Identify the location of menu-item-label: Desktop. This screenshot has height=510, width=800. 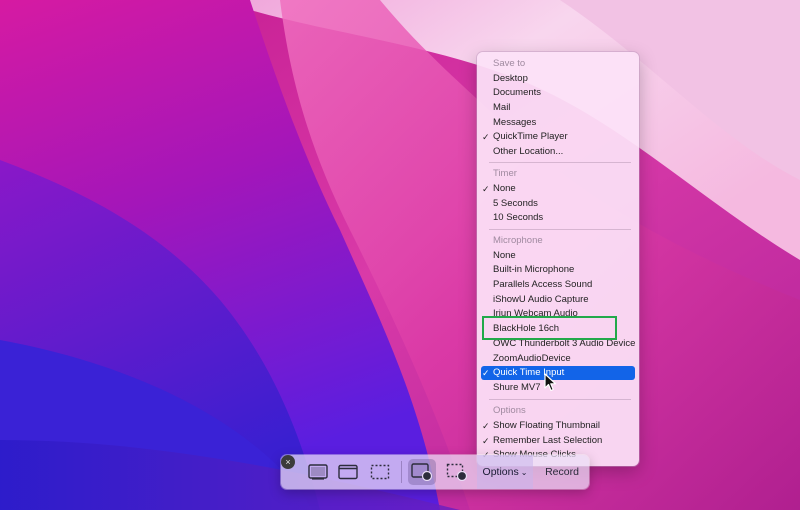
(510, 78).